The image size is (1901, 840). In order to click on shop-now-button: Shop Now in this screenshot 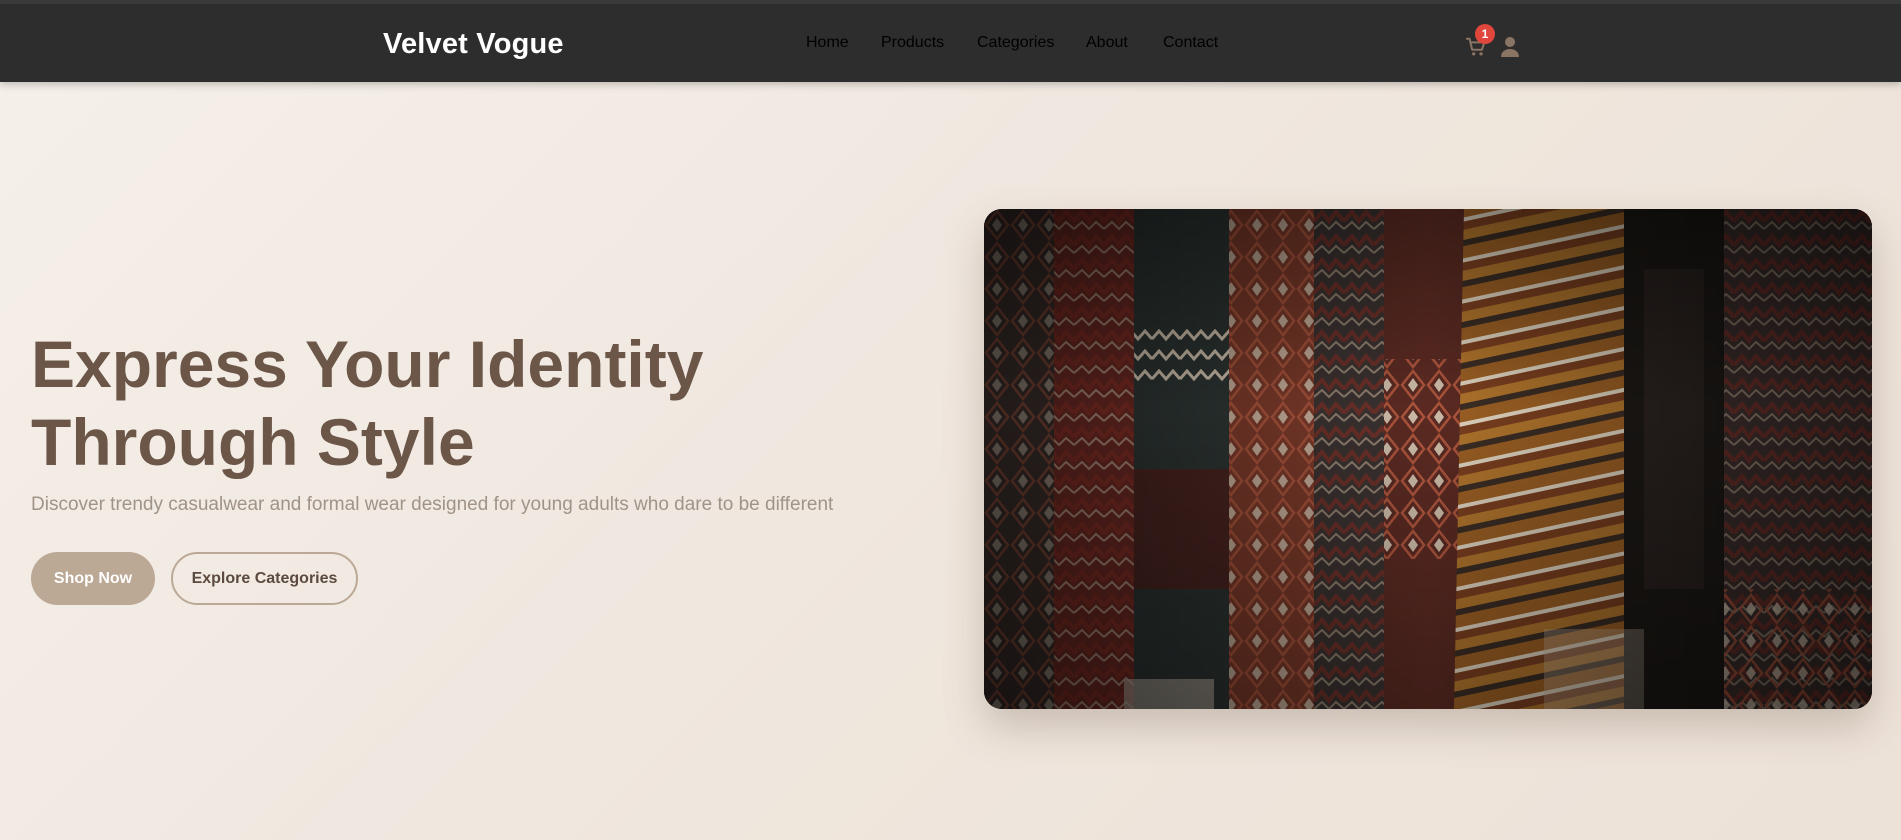, I will do `click(93, 578)`.